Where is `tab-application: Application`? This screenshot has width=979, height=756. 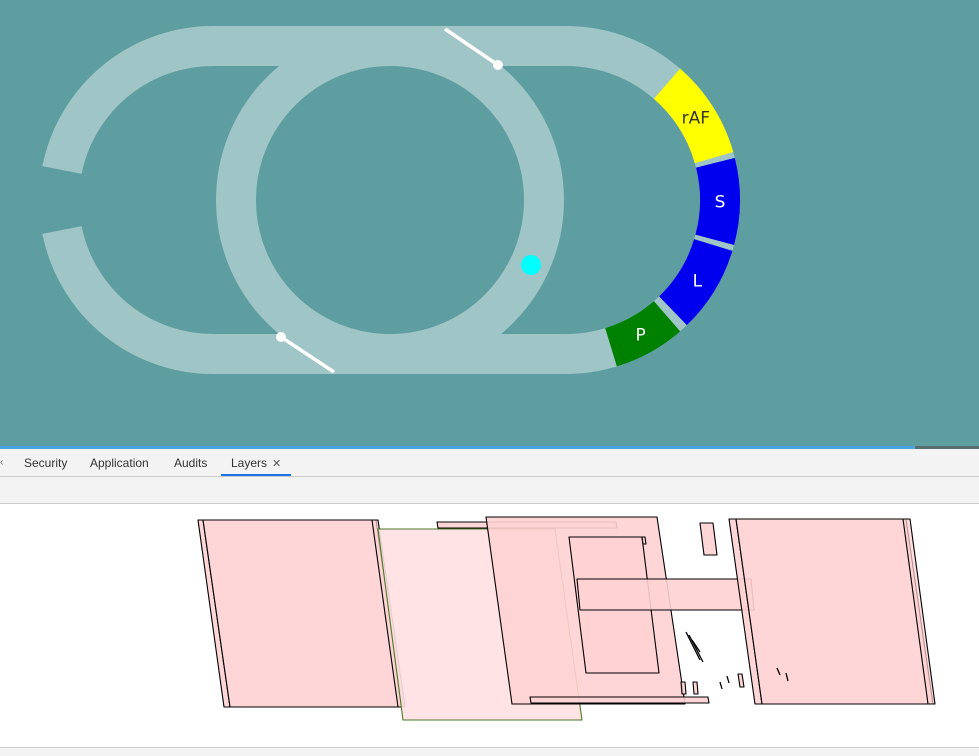
tab-application: Application is located at coordinates (119, 462).